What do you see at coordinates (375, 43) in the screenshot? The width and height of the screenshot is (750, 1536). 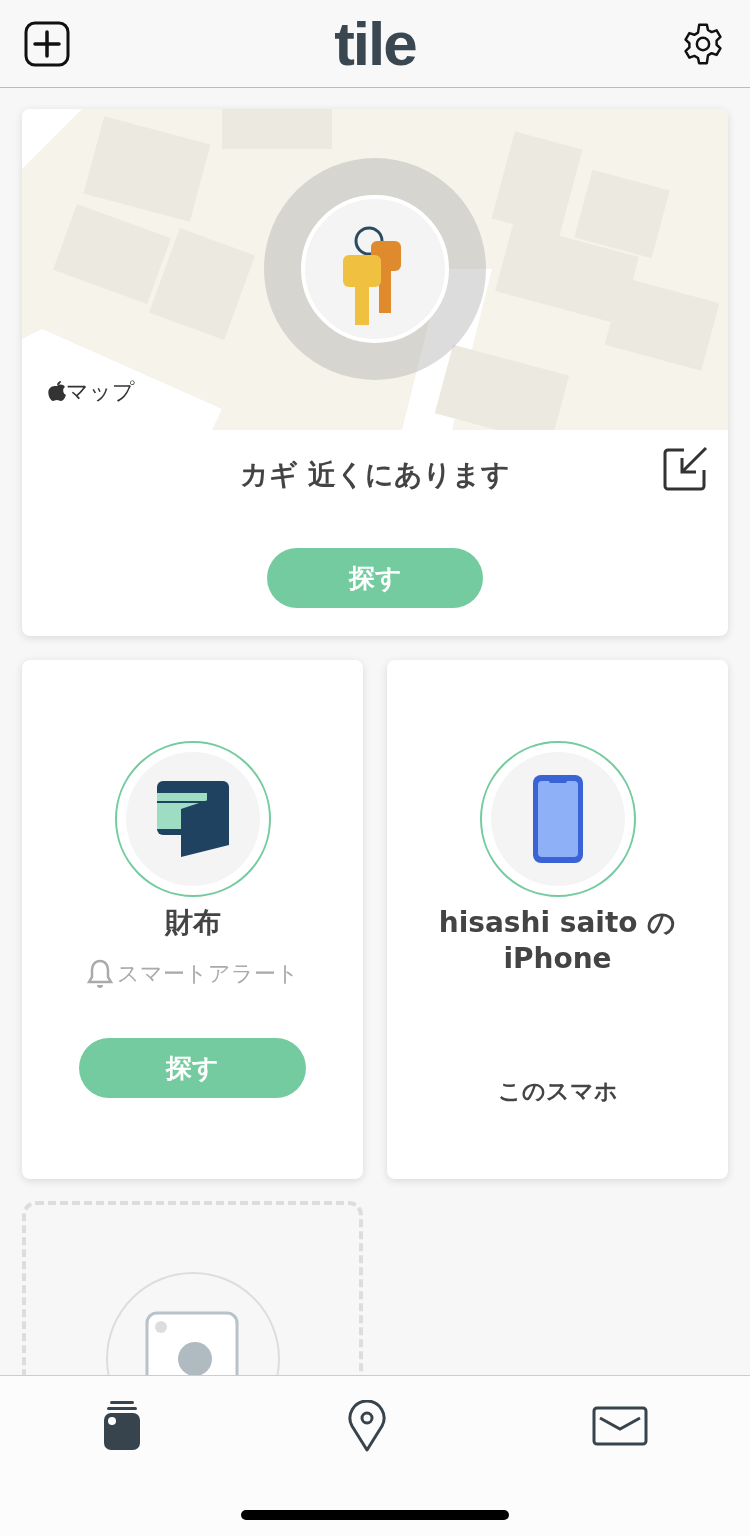 I see `app-logo: tile` at bounding box center [375, 43].